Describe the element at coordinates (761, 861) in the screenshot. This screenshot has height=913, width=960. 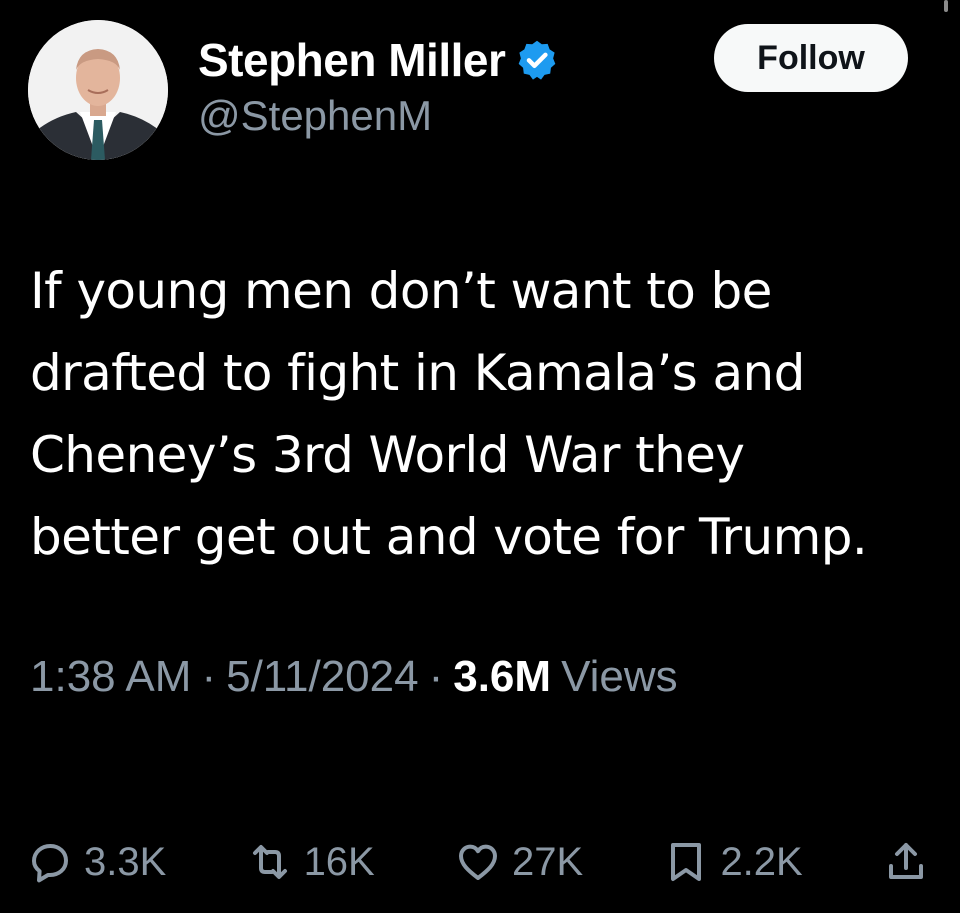
I see `bookmark-count: 2.2K` at that location.